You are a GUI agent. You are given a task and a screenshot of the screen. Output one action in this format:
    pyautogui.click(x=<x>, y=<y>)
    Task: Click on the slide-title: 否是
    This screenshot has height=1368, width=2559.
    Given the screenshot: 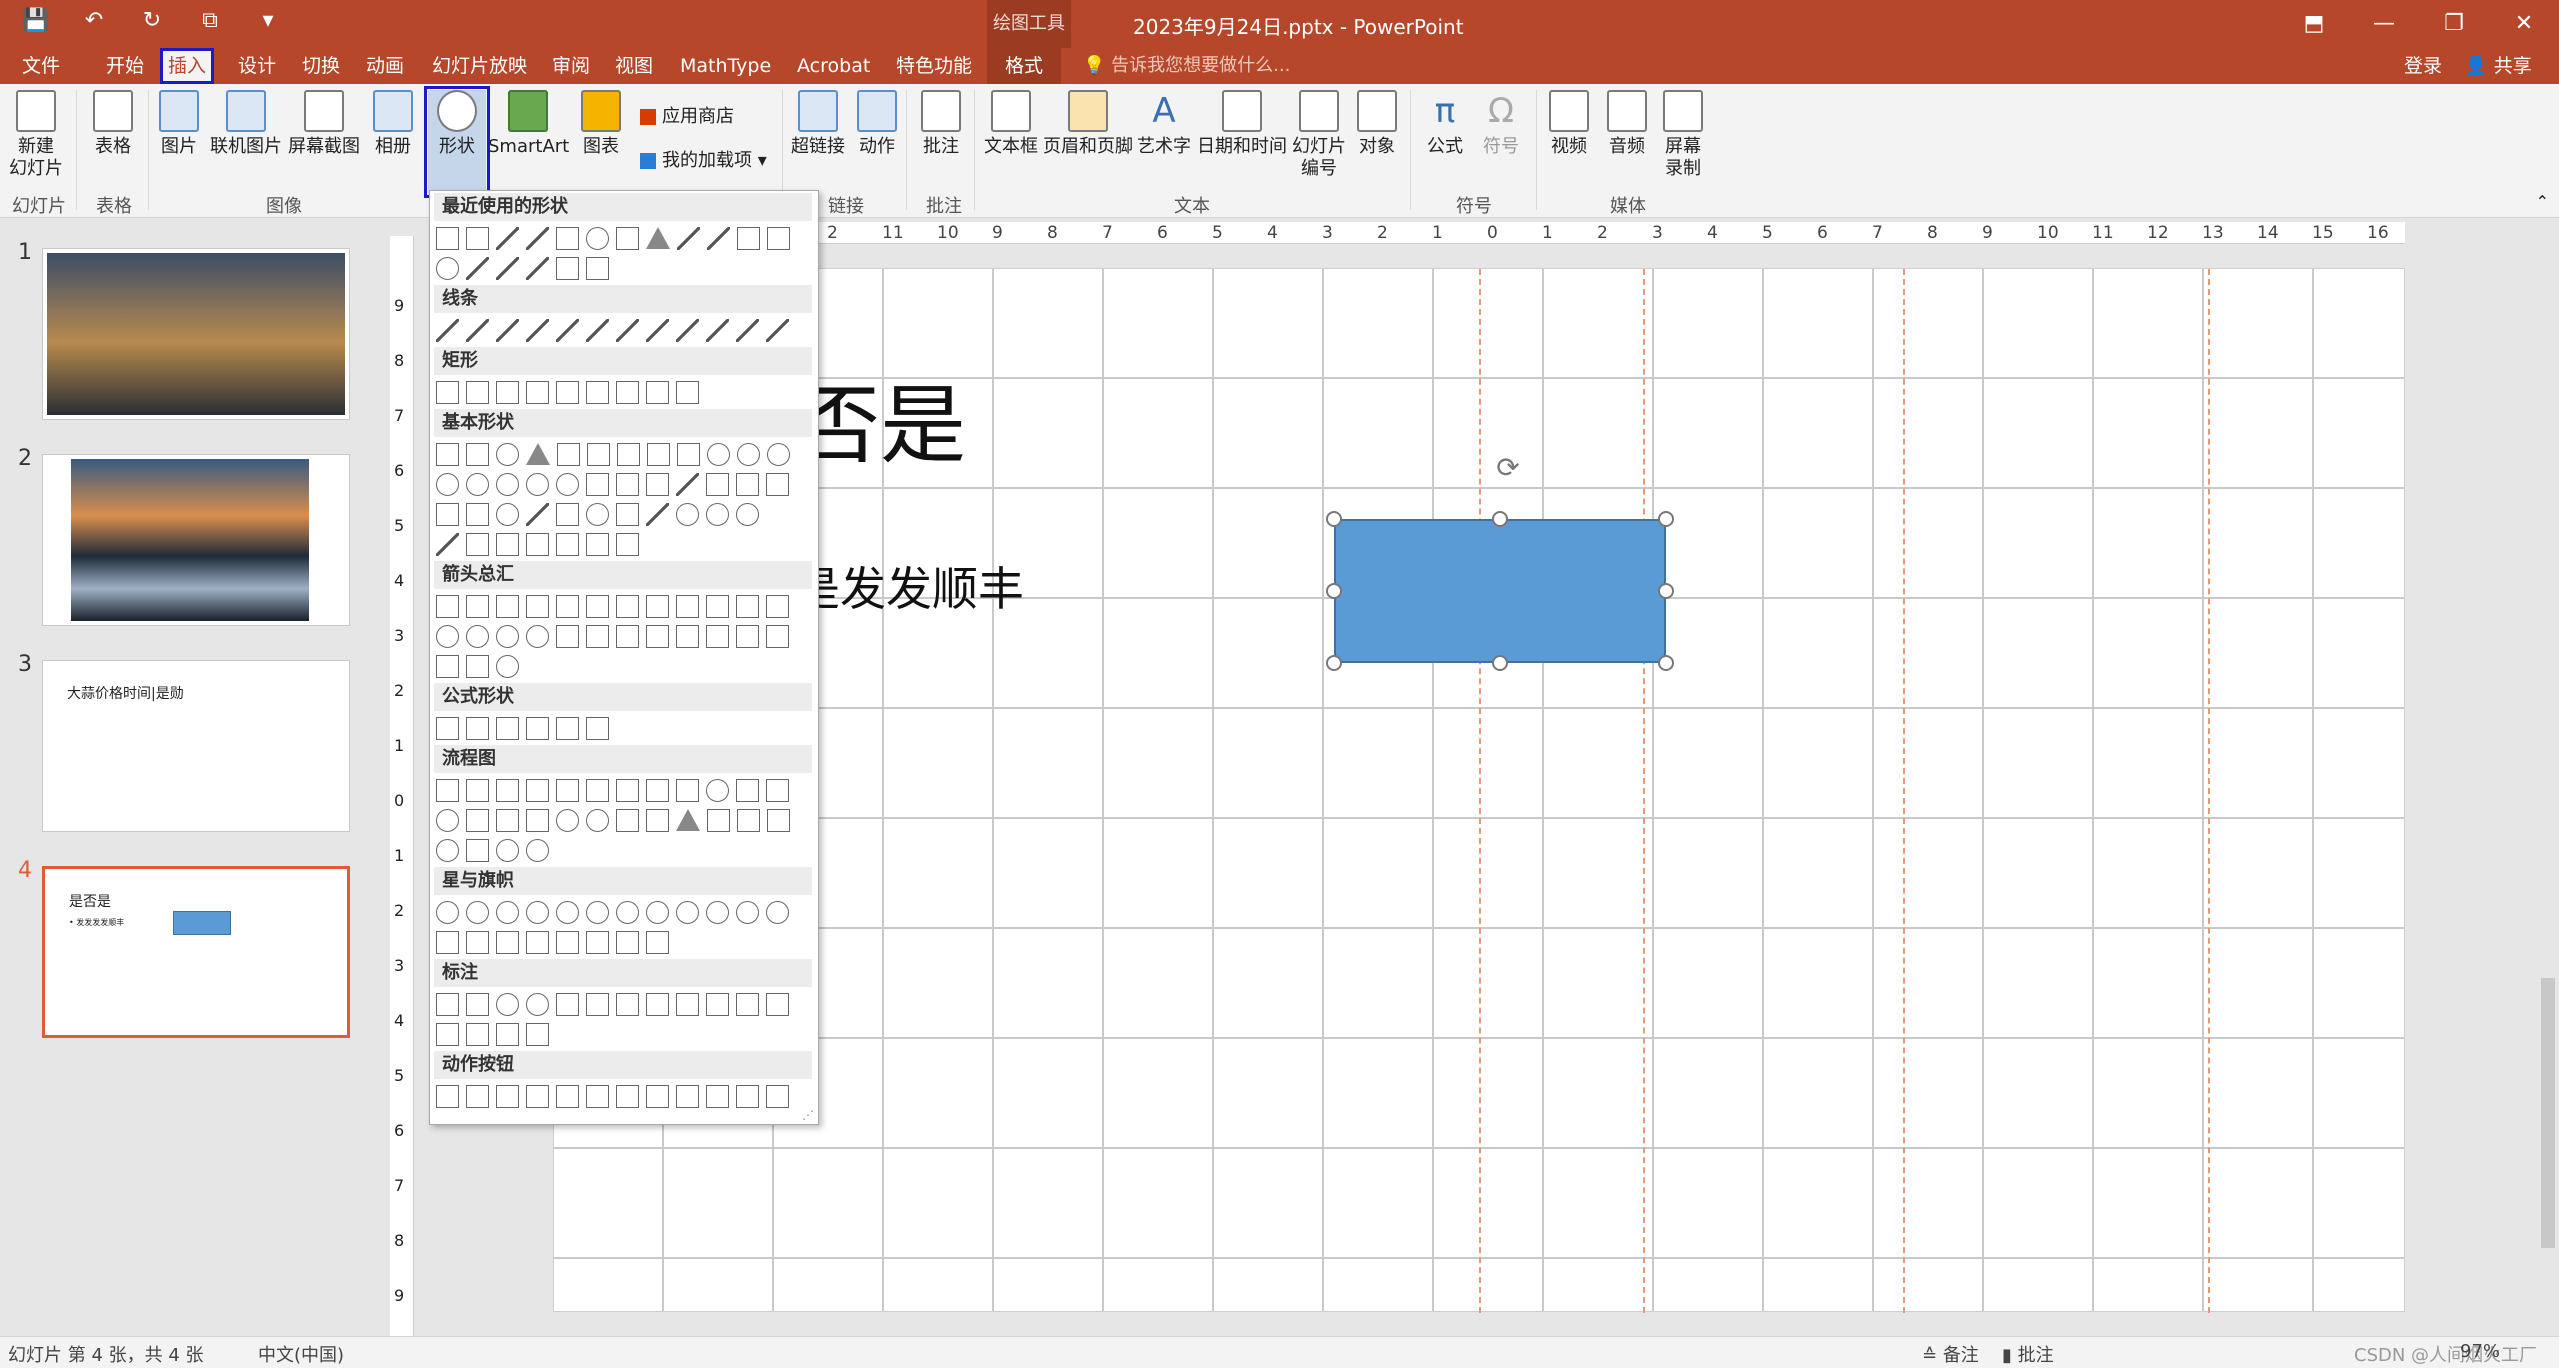 What is the action you would take?
    pyautogui.click(x=880, y=417)
    